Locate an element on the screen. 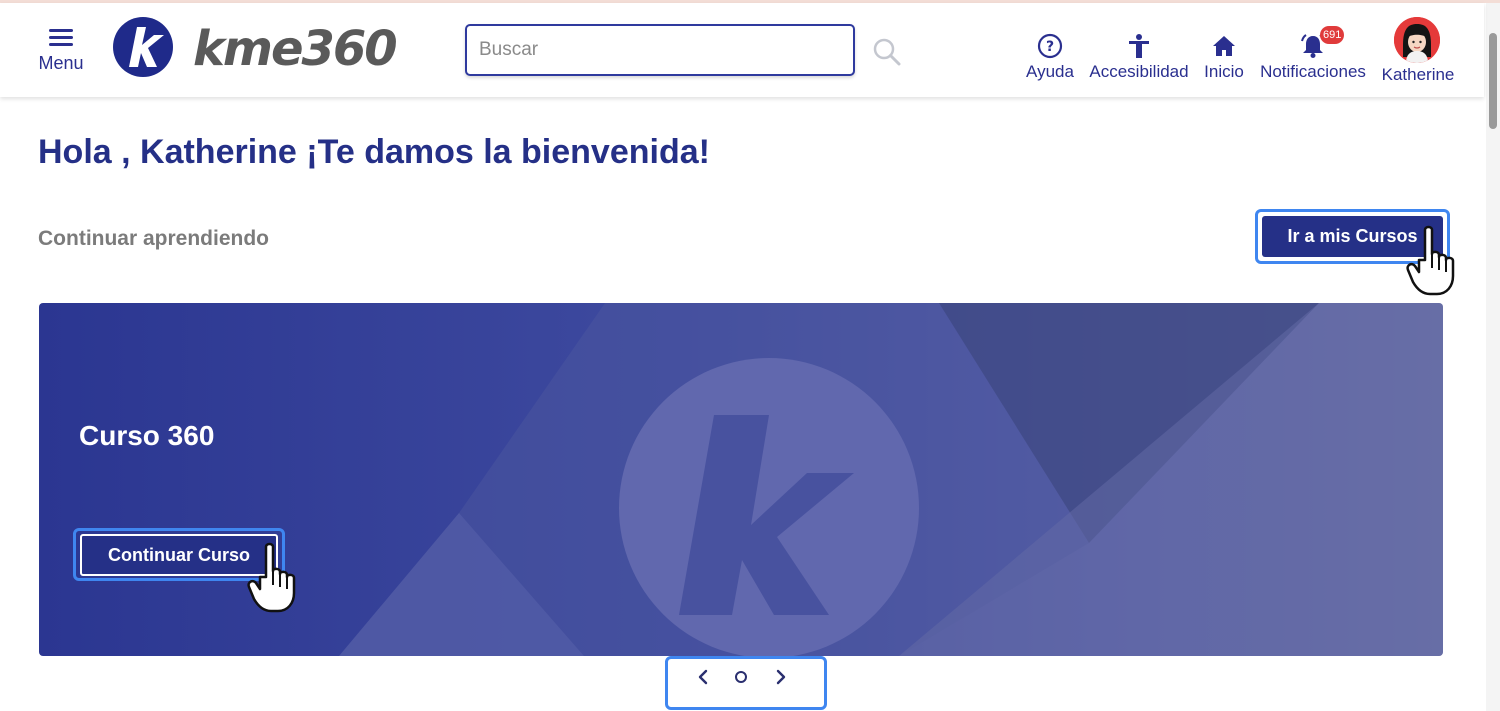 The width and height of the screenshot is (1500, 711). menu-label: Menu is located at coordinates (61, 63).